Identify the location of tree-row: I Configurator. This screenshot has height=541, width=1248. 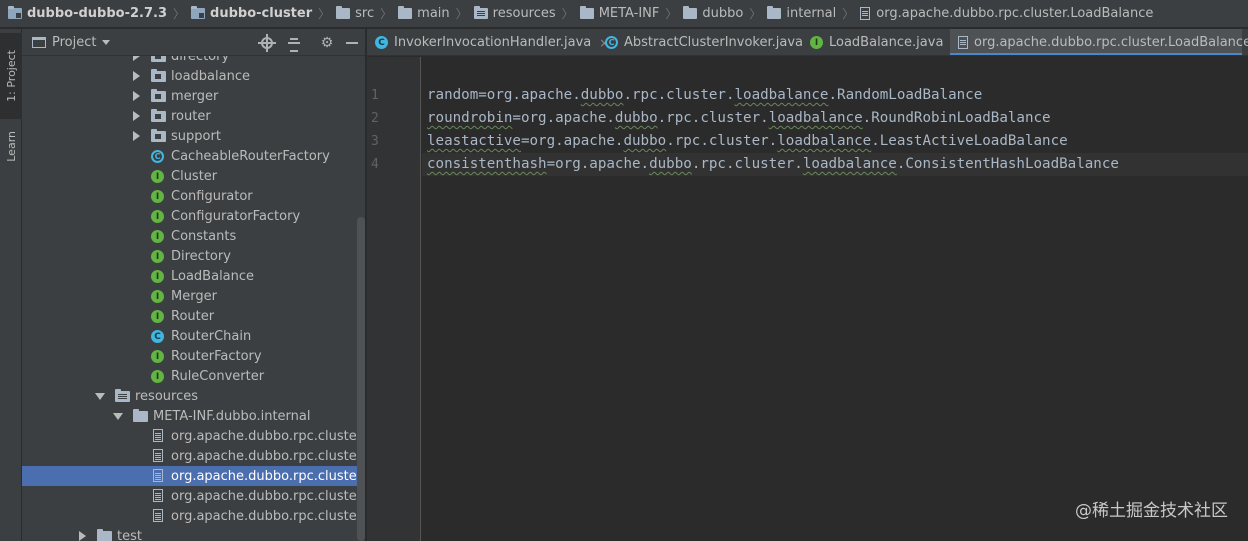
(193, 196).